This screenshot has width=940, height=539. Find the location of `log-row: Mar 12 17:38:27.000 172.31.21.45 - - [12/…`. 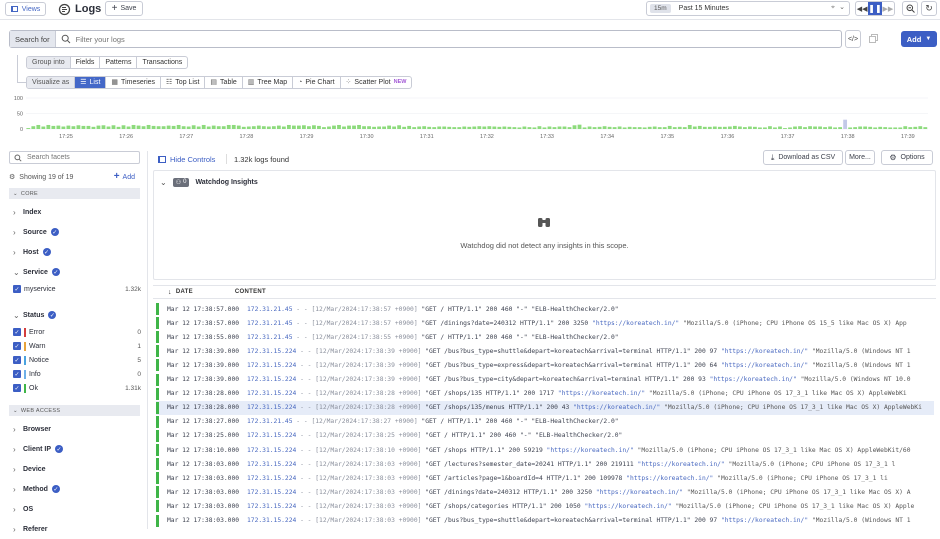

log-row: Mar 12 17:38:27.000 172.31.21.45 - - [12/… is located at coordinates (545, 422).